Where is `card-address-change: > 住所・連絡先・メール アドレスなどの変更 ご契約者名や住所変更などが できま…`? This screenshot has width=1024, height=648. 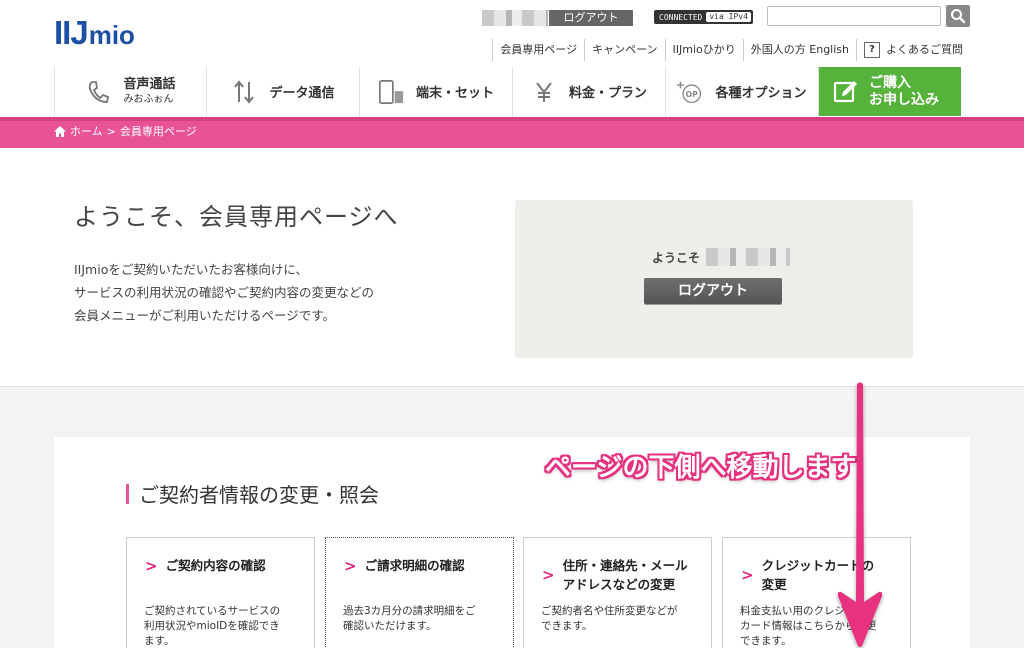 card-address-change: > 住所・連絡先・メール アドレスなどの変更 ご契約者名や住所変更などが できま… is located at coordinates (617, 592).